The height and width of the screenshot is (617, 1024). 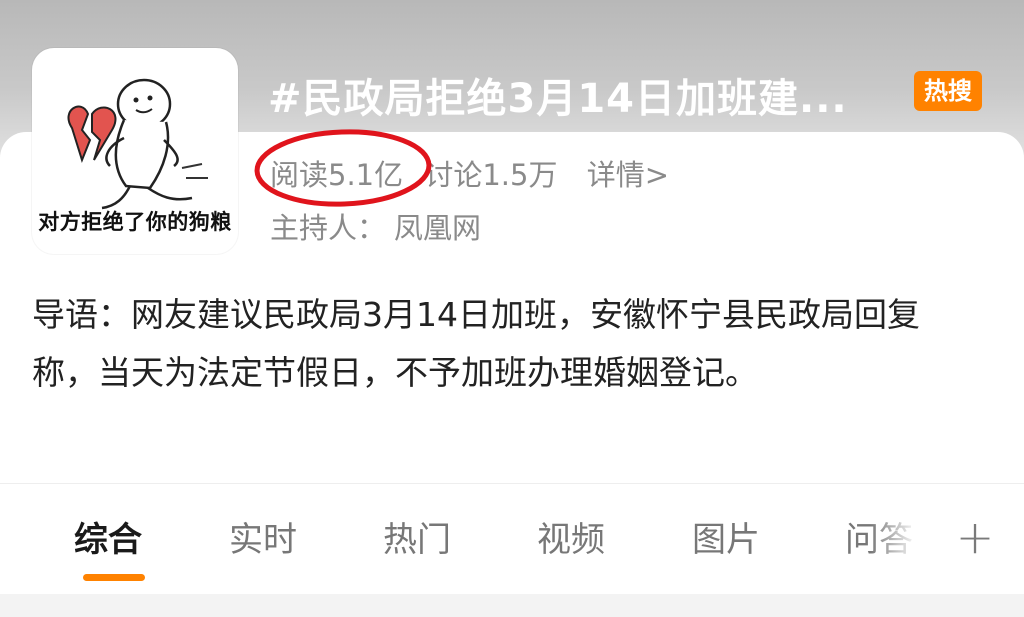 I want to click on detail-link: 详情>, so click(x=628, y=173).